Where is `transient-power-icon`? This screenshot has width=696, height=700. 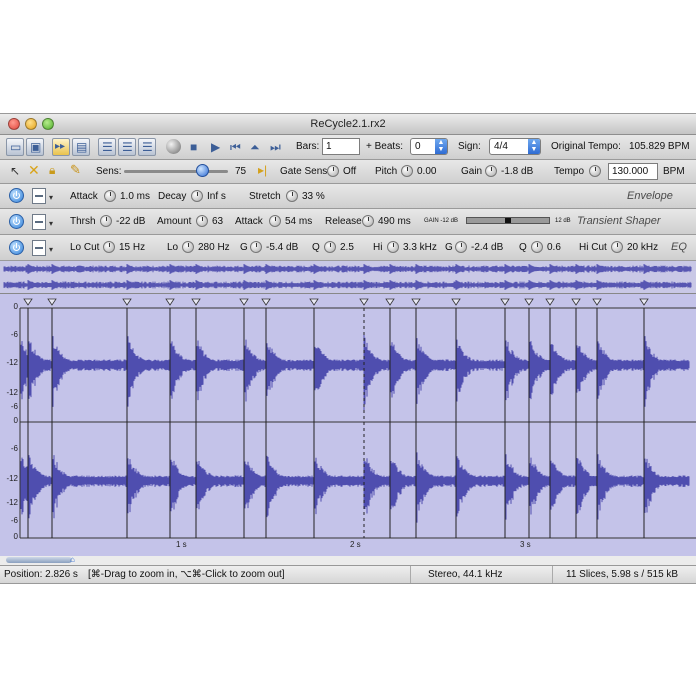 transient-power-icon is located at coordinates (16, 221).